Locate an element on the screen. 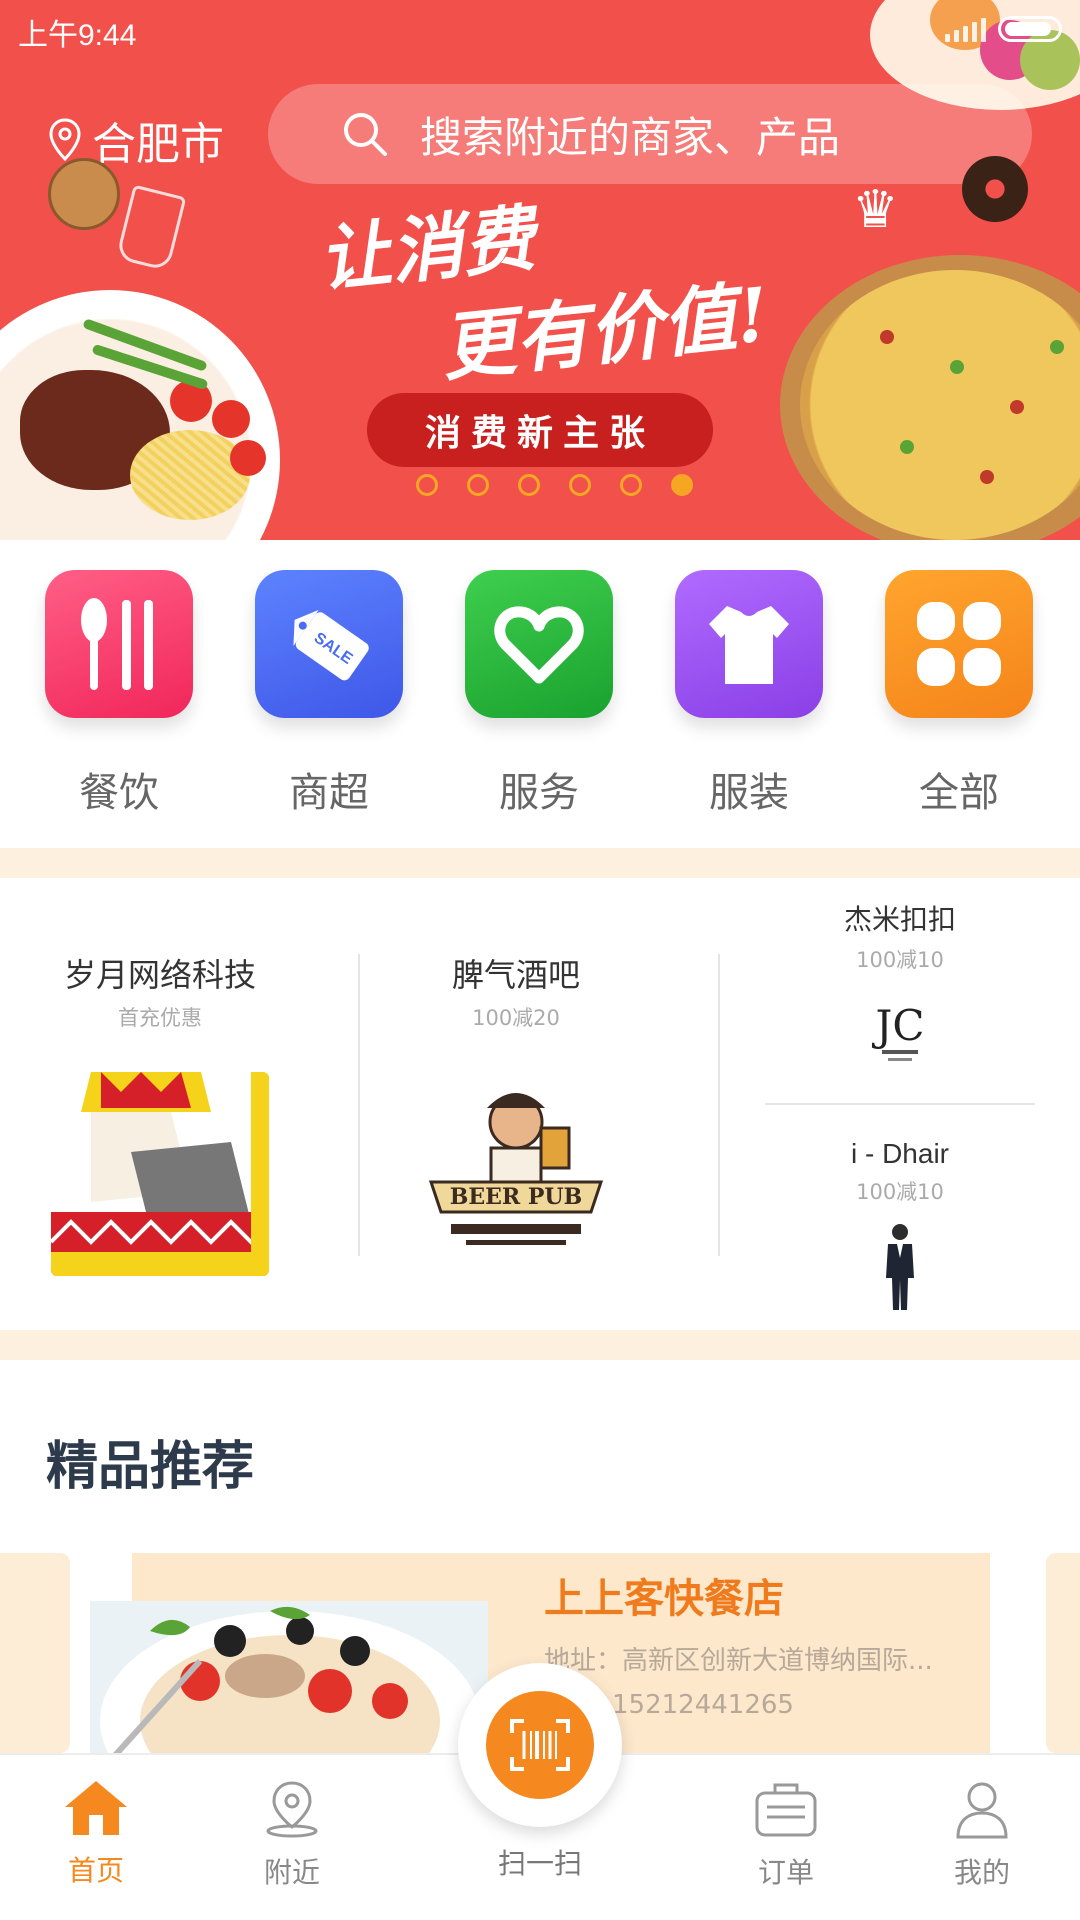  tab-home: 首页 is located at coordinates (96, 1834).